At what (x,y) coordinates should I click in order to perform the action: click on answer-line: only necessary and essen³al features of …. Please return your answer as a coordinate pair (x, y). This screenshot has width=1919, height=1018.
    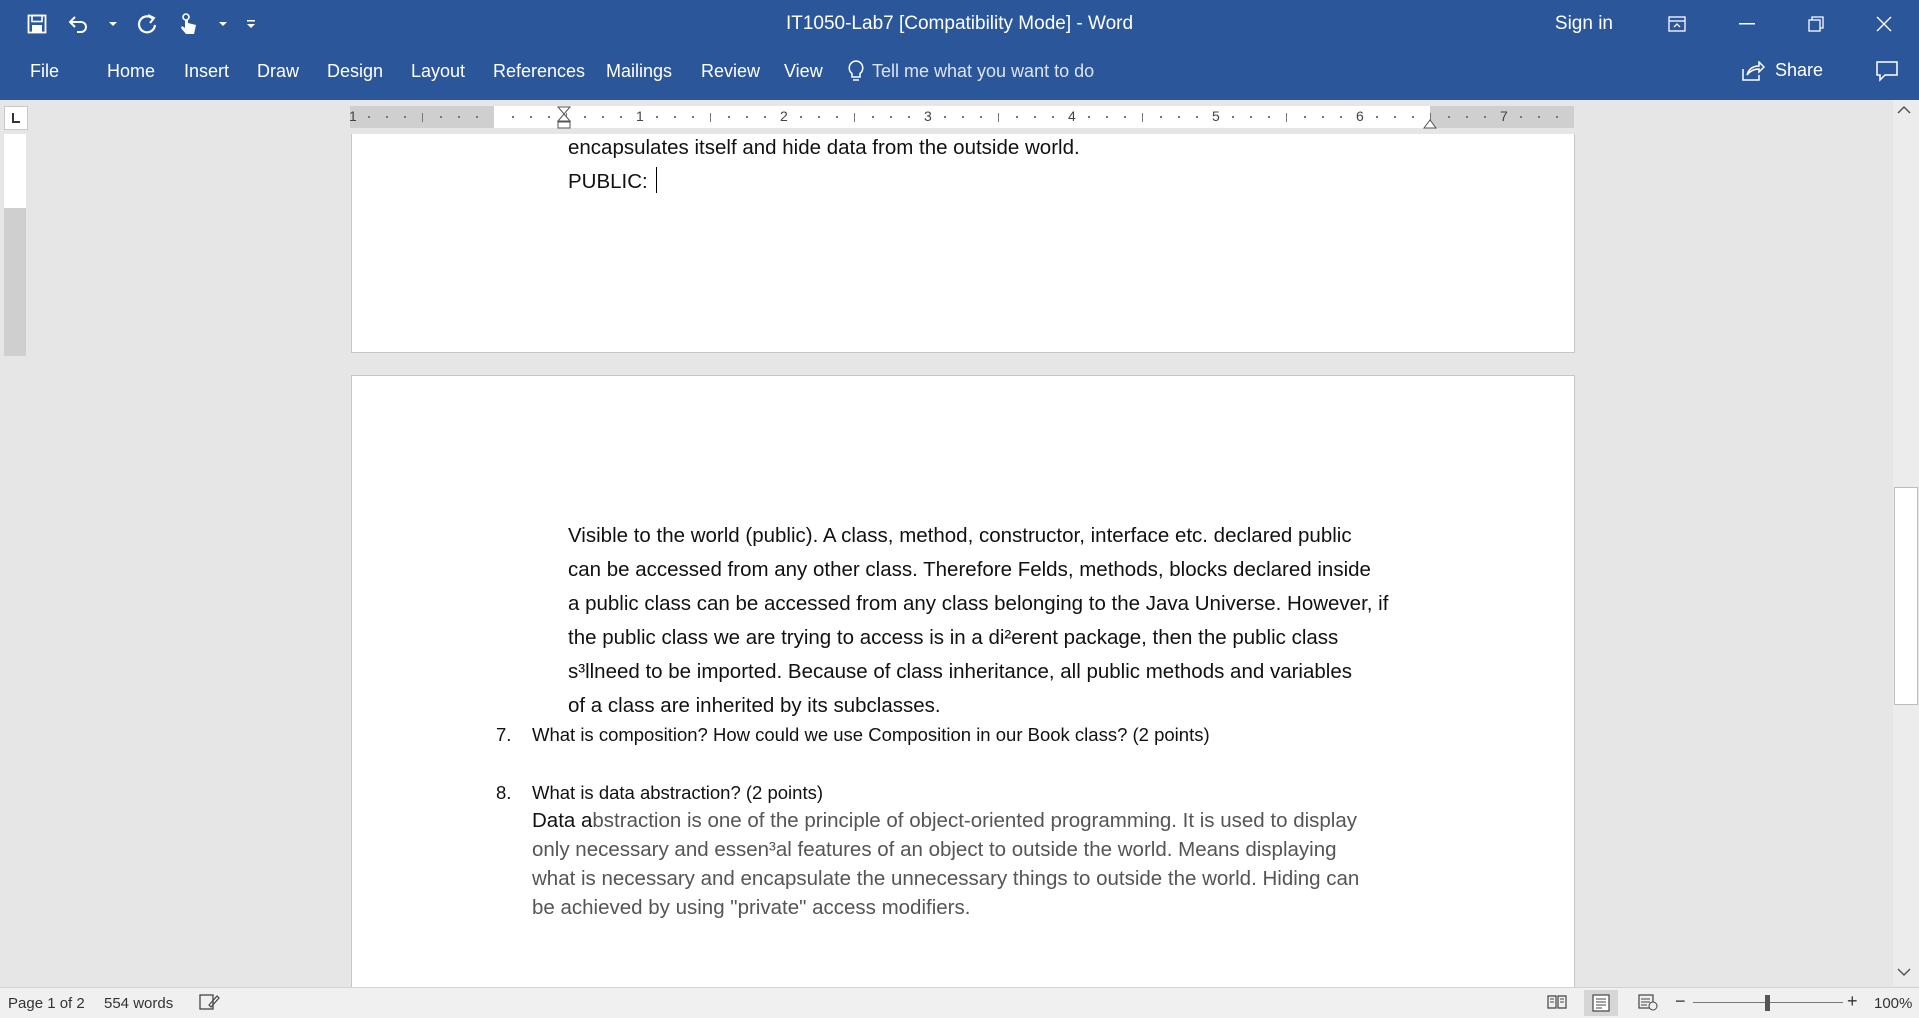
    Looking at the image, I should click on (945, 849).